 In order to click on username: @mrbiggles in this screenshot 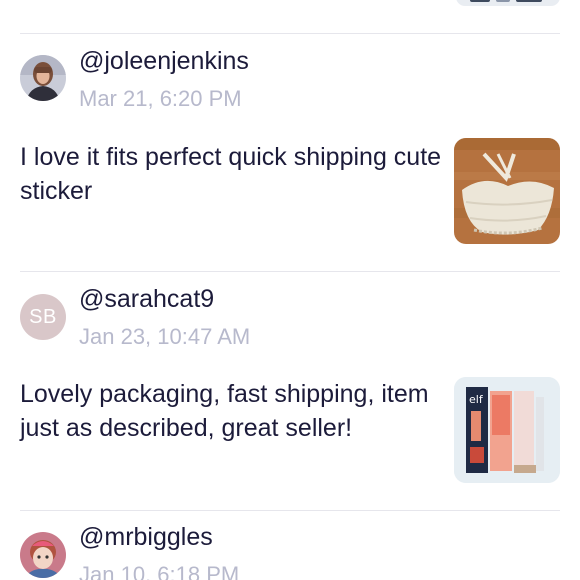, I will do `click(146, 537)`.